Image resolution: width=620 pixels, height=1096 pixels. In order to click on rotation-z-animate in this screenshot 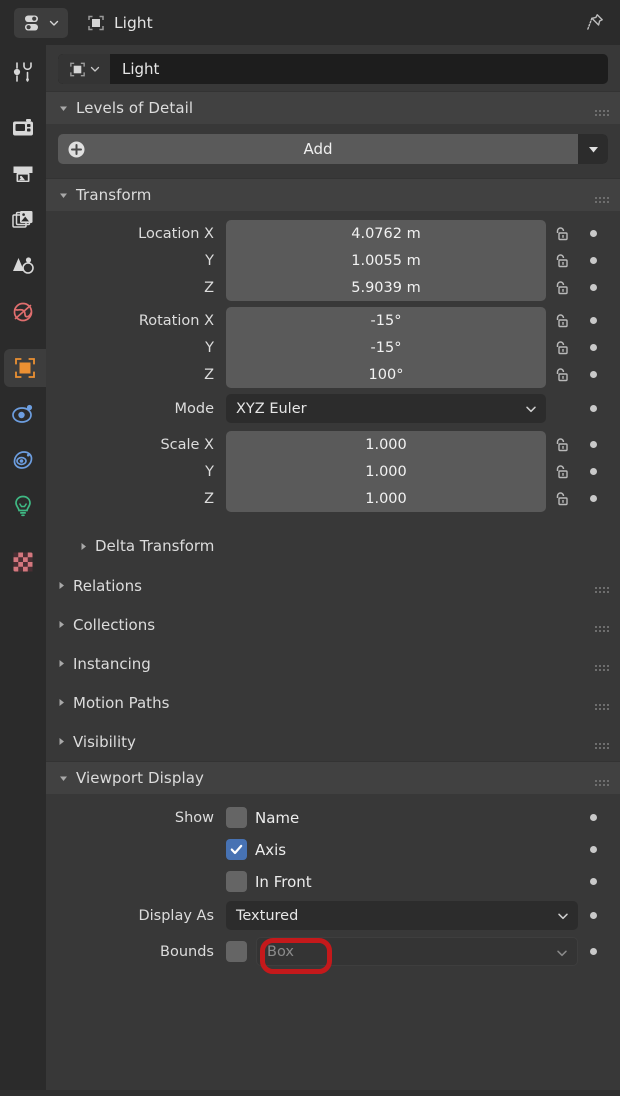, I will do `click(593, 374)`.